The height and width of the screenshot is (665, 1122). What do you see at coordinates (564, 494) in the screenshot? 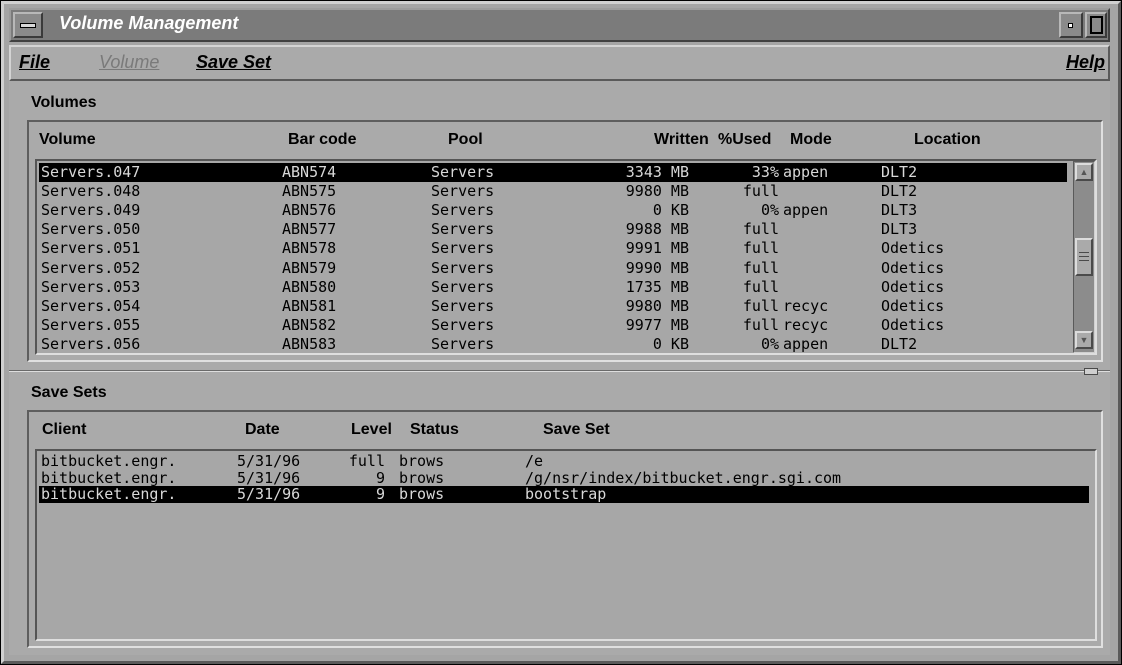
I see `save-set-row: bitbucket.engr. 5/31/96 9 brows bootstrap` at bounding box center [564, 494].